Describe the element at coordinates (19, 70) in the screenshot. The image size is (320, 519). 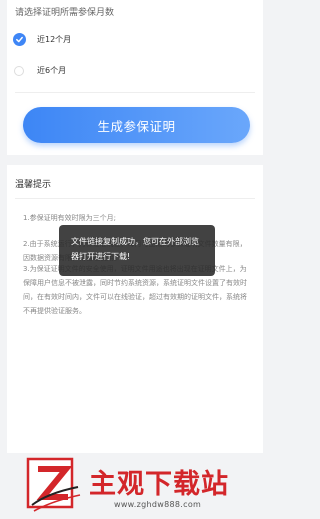
I see `radio-circle-icon` at that location.